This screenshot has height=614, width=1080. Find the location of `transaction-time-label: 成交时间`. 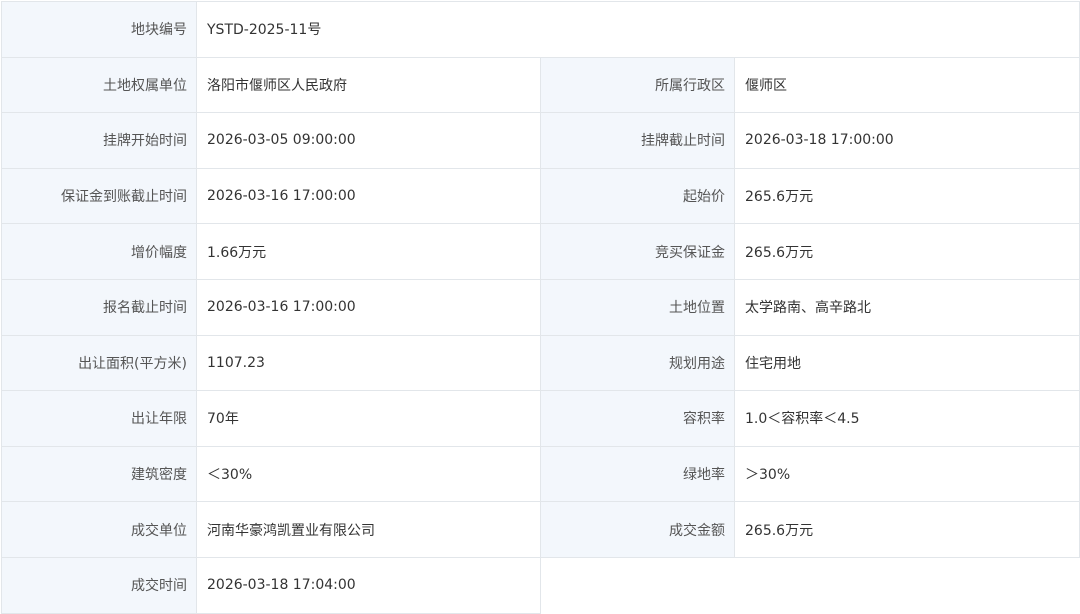

transaction-time-label: 成交时间 is located at coordinates (99, 585).